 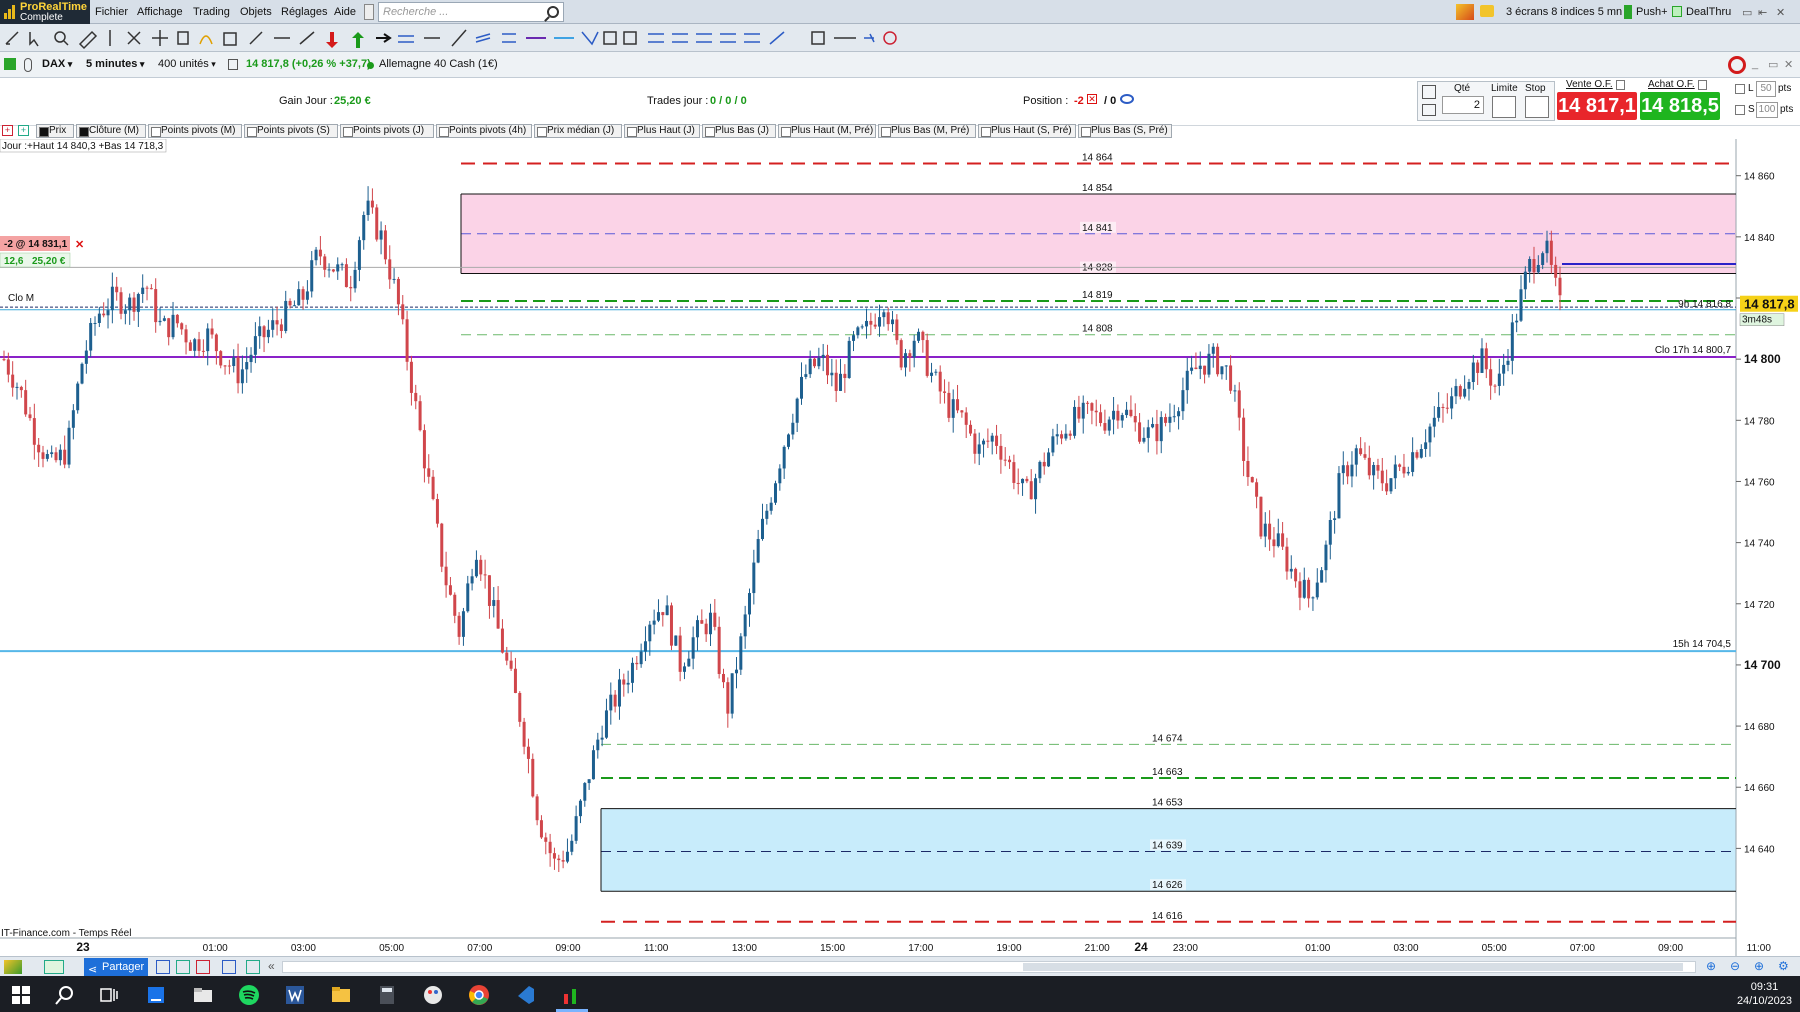 I want to click on zoom-fit-icon: ⊕, so click(x=1711, y=966).